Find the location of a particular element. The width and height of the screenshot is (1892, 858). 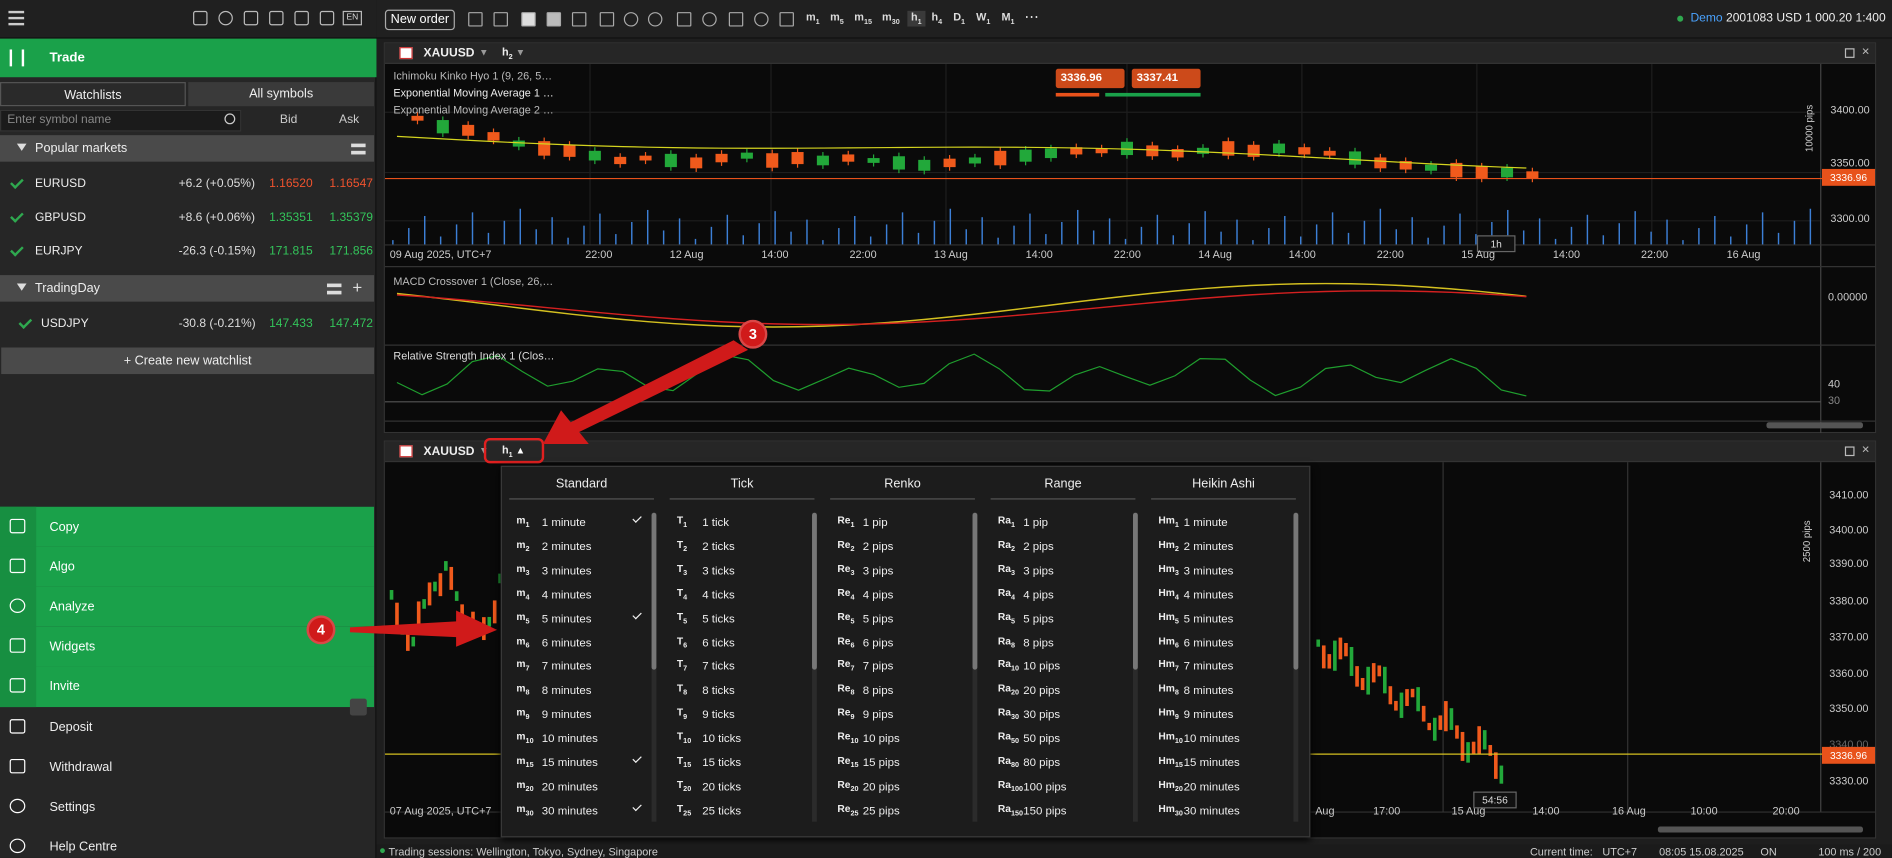

timeframe-option: Ra2 2 pips is located at coordinates (1057, 546).